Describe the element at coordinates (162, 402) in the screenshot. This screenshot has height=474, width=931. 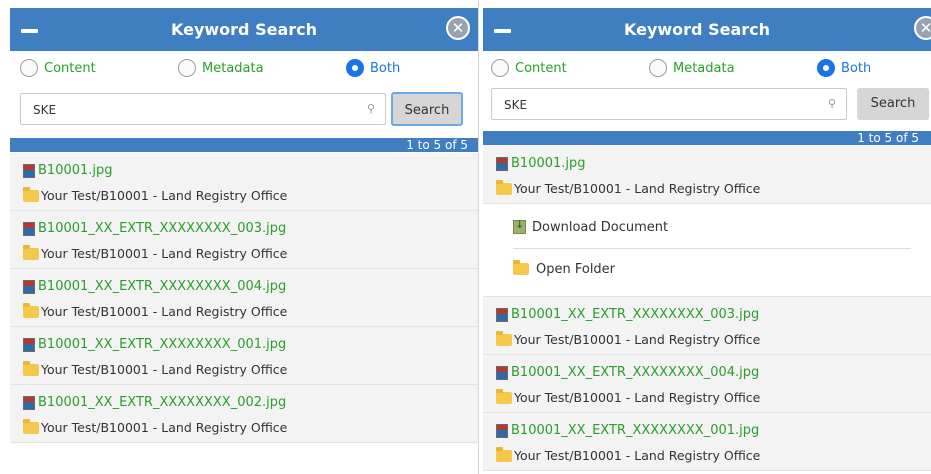
I see `result-file-name: B10001_XX_EXTR_XXXXXXXX_002.jpg` at that location.